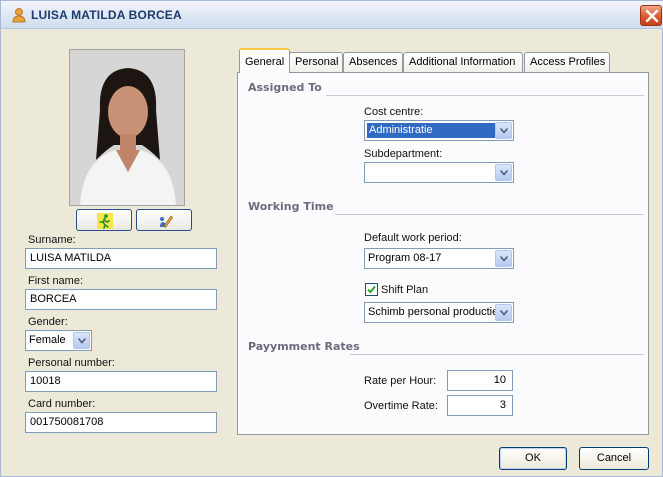 This screenshot has width=663, height=477. What do you see at coordinates (121, 381) in the screenshot?
I see `personal-number-field: 10018` at bounding box center [121, 381].